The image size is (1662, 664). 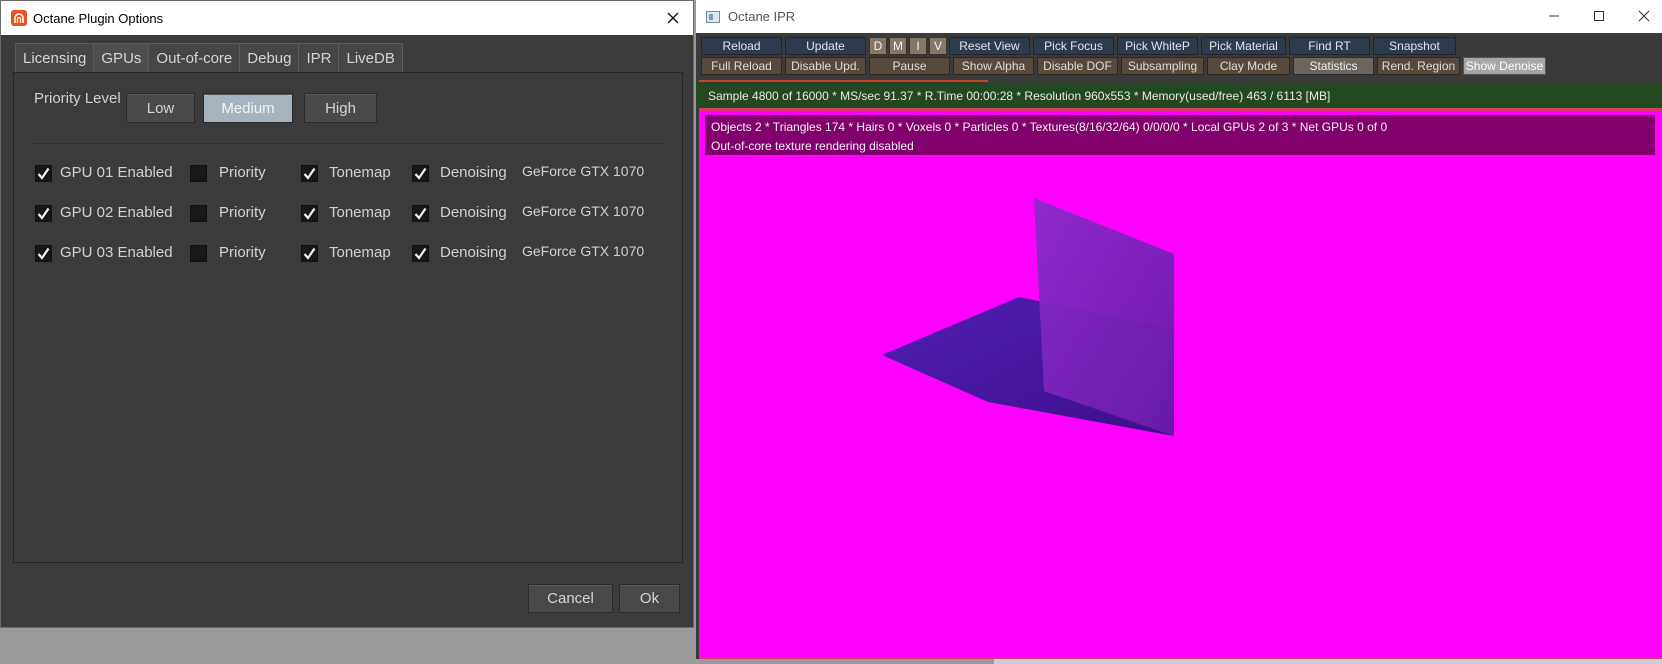 I want to click on maximize-icon, so click(x=1599, y=16).